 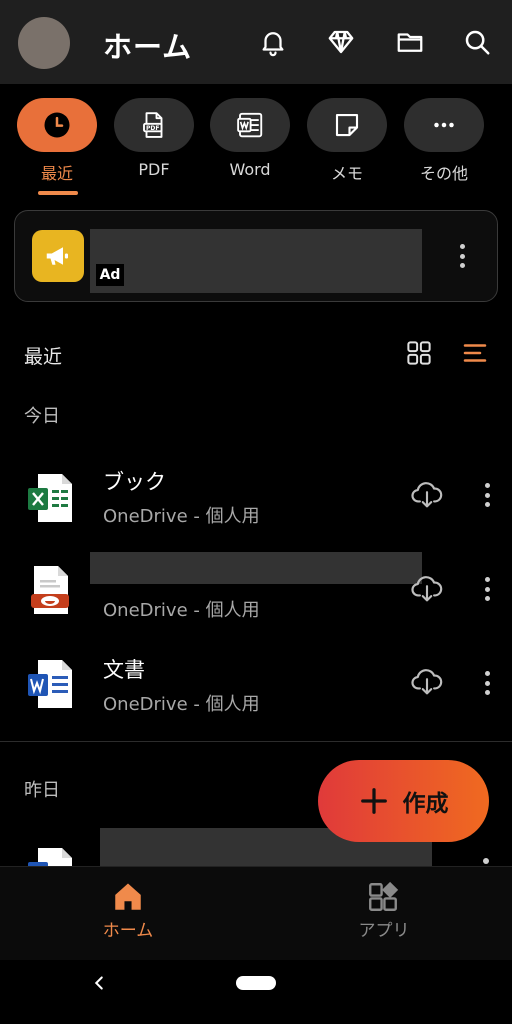 I want to click on create-button-label: 作成, so click(x=425, y=804).